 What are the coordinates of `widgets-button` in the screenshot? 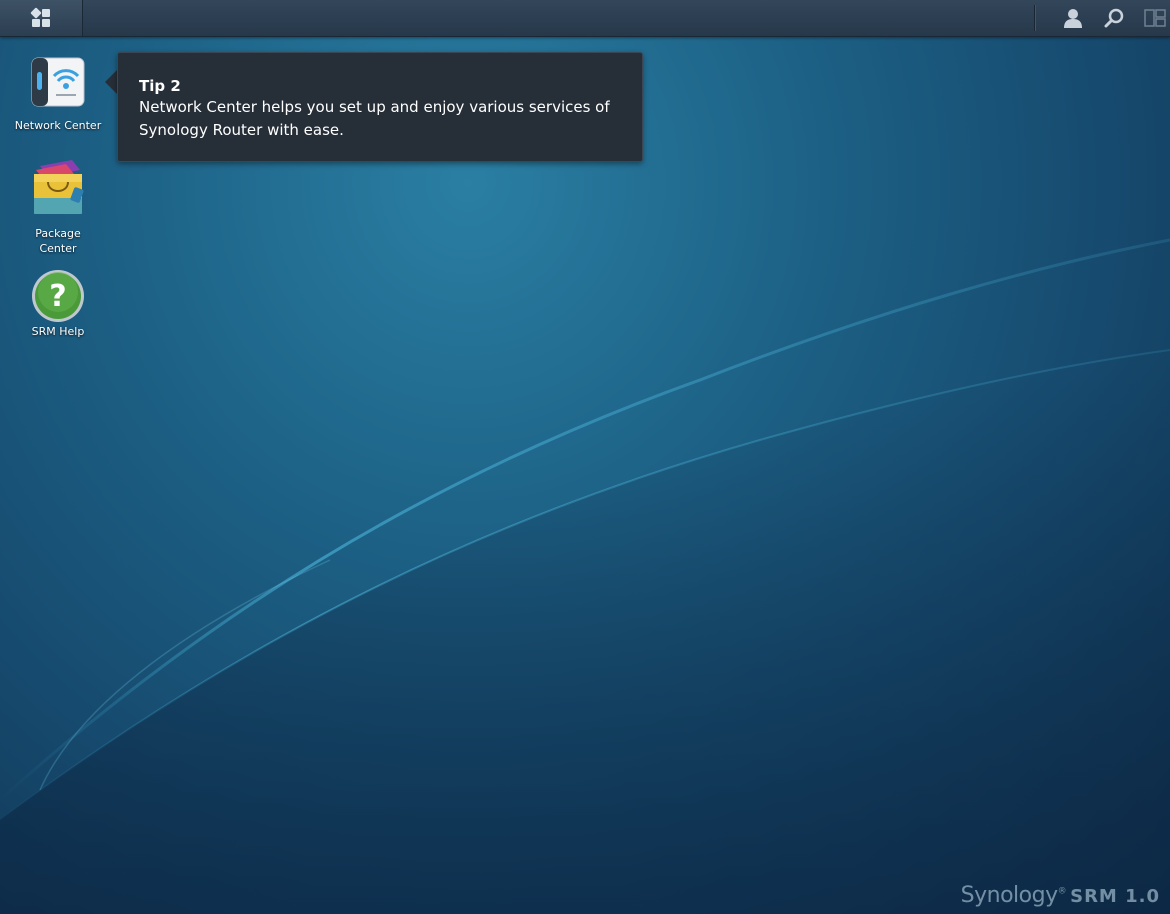 It's located at (1155, 18).